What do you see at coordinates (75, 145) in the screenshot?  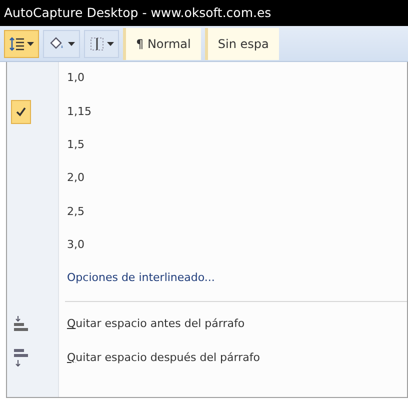 I see `menu-item: 1,5` at bounding box center [75, 145].